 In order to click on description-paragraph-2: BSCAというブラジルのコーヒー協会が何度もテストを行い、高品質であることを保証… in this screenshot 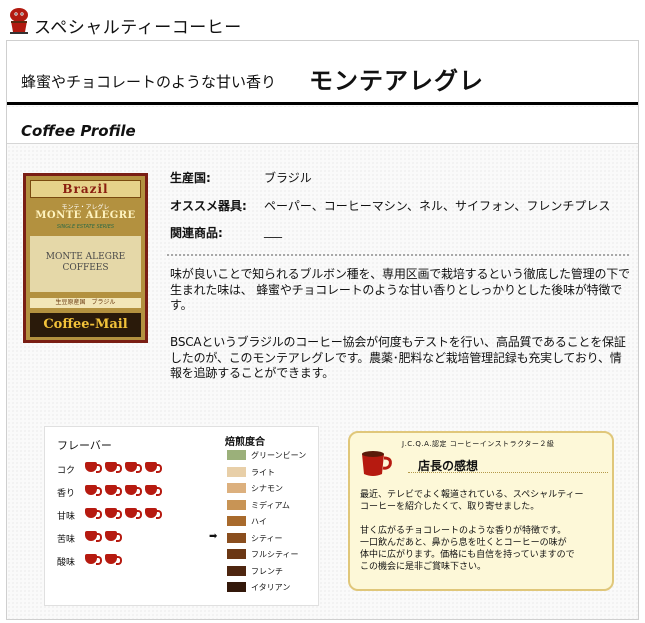, I will do `click(398, 357)`.